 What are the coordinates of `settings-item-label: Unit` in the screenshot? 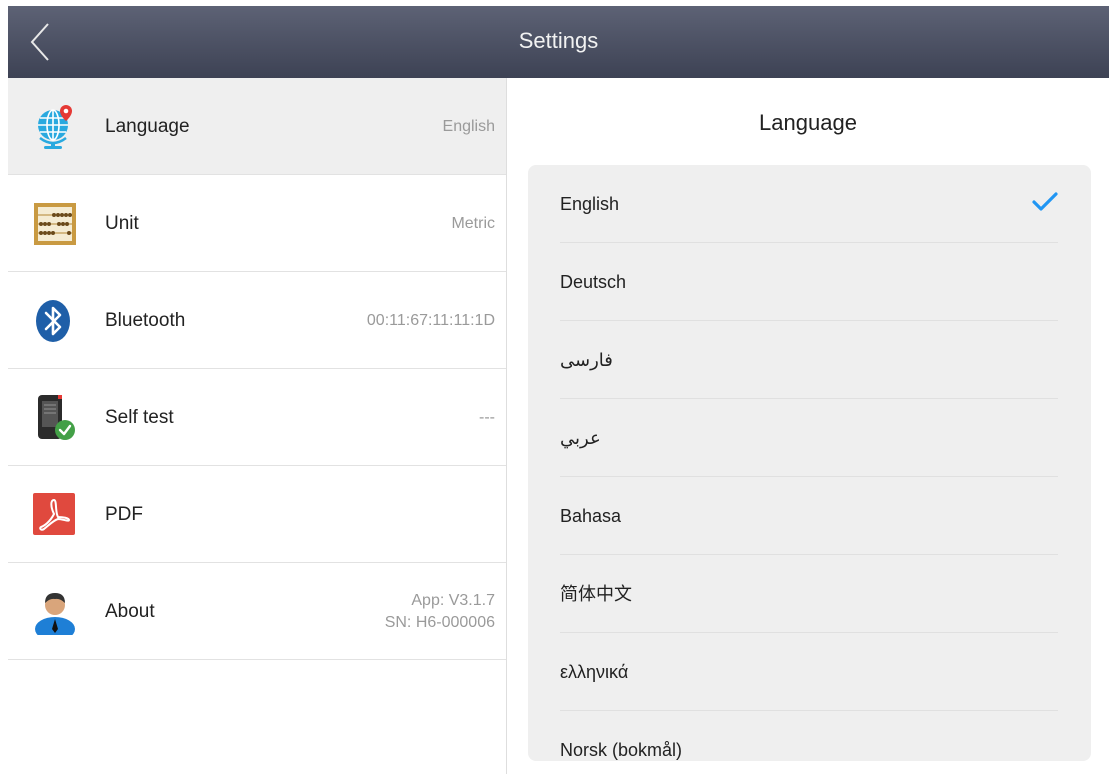 It's located at (122, 223).